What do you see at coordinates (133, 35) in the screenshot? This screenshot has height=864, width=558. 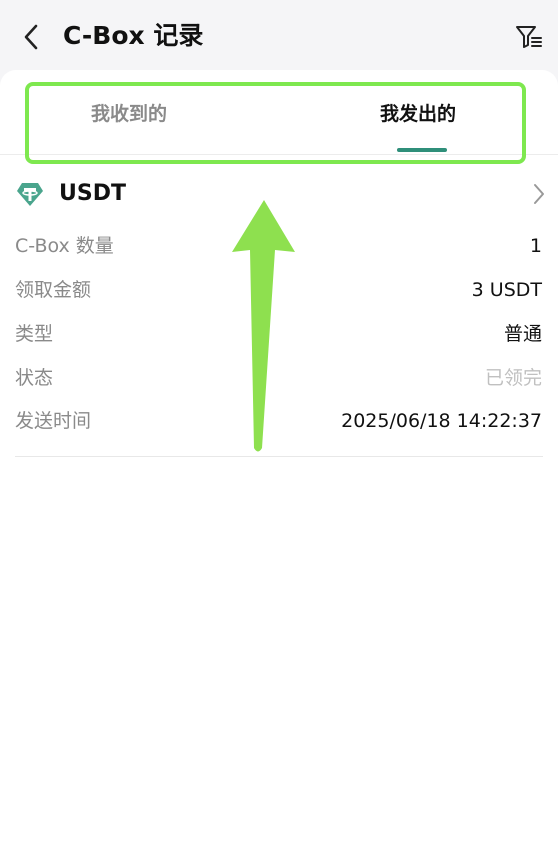 I see `page-title: C-Box 记录` at bounding box center [133, 35].